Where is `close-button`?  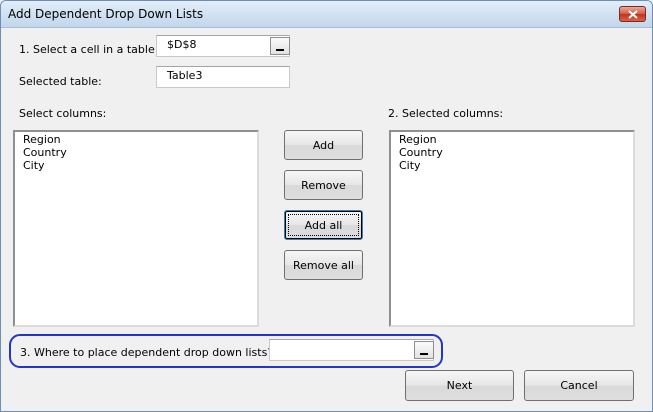
close-button is located at coordinates (632, 14).